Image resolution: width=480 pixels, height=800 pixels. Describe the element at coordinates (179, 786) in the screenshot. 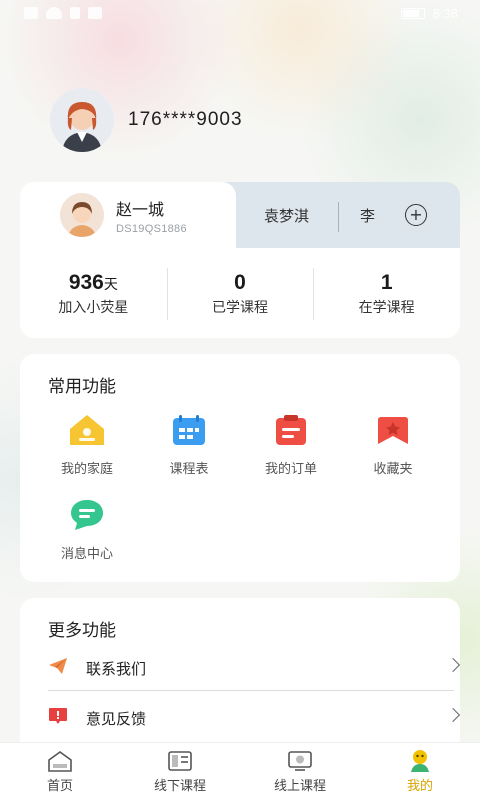

I see `tab-offline-courses-label: 线下课程` at that location.